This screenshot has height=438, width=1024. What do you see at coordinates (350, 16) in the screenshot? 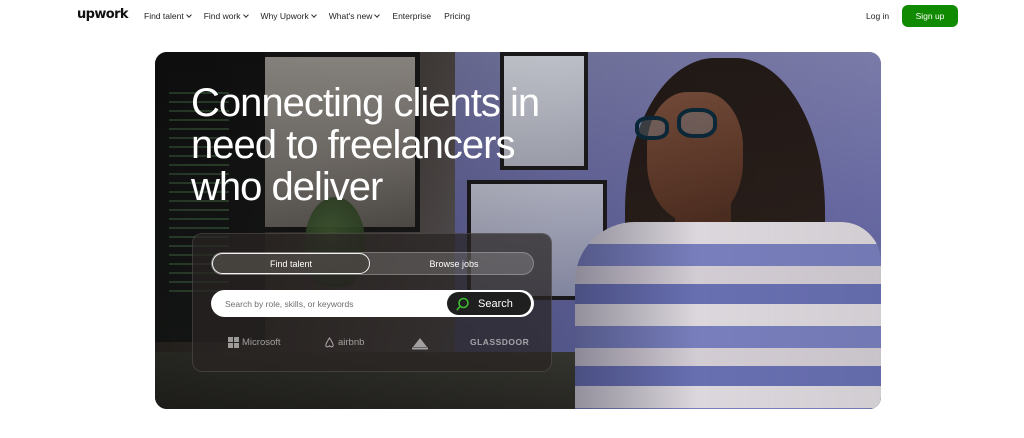
I see `nav-label: What's new` at bounding box center [350, 16].